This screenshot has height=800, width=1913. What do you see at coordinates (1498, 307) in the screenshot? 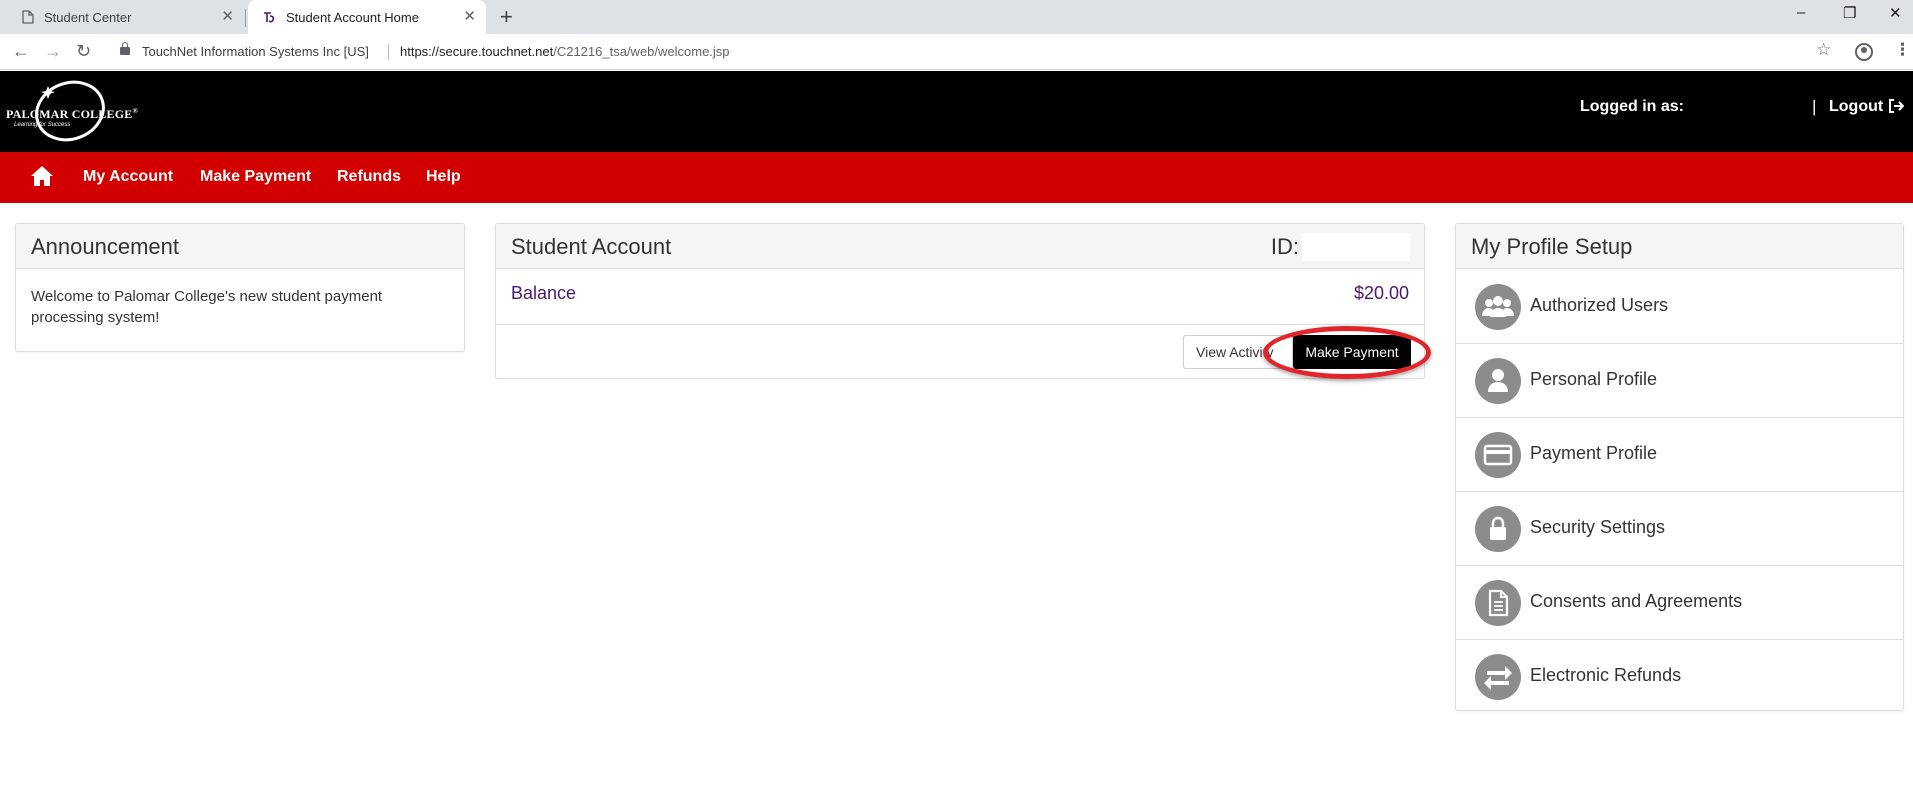
I see `users-icon` at bounding box center [1498, 307].